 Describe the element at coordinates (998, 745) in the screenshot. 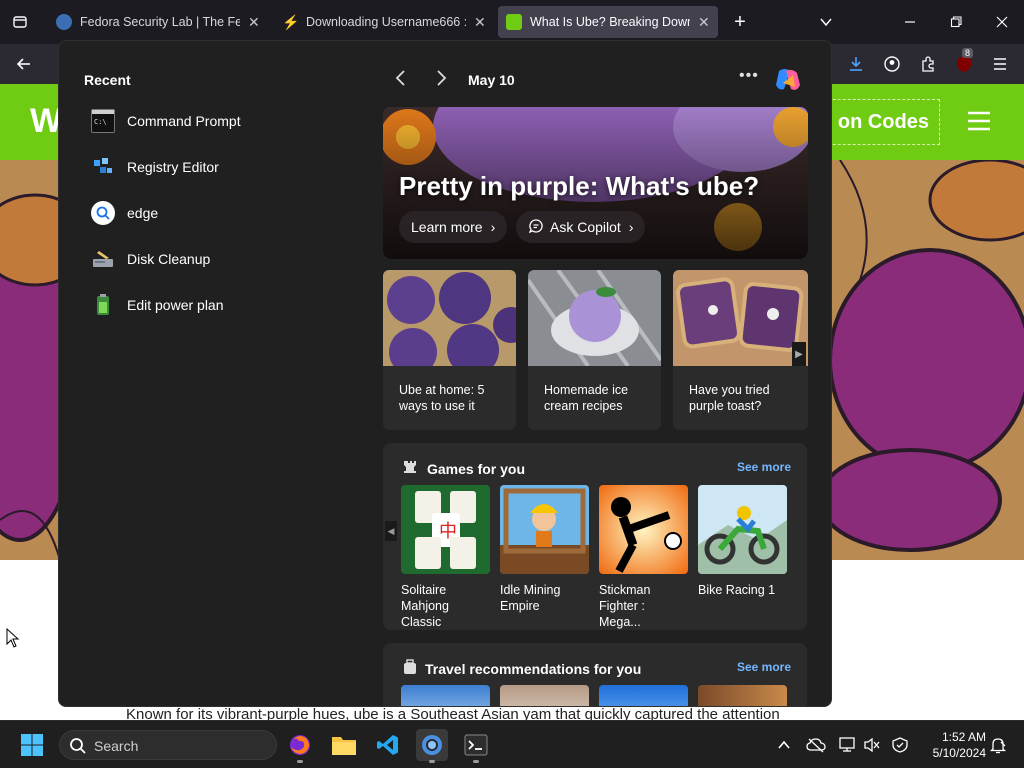

I see `notification-bell-icon` at that location.